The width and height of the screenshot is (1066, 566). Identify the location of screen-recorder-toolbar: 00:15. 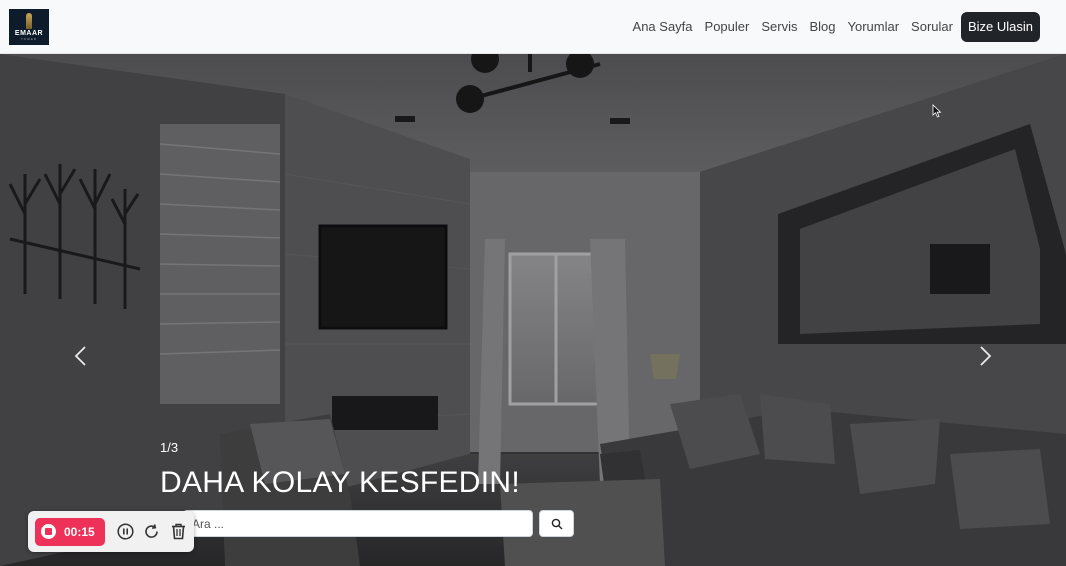
(111, 531).